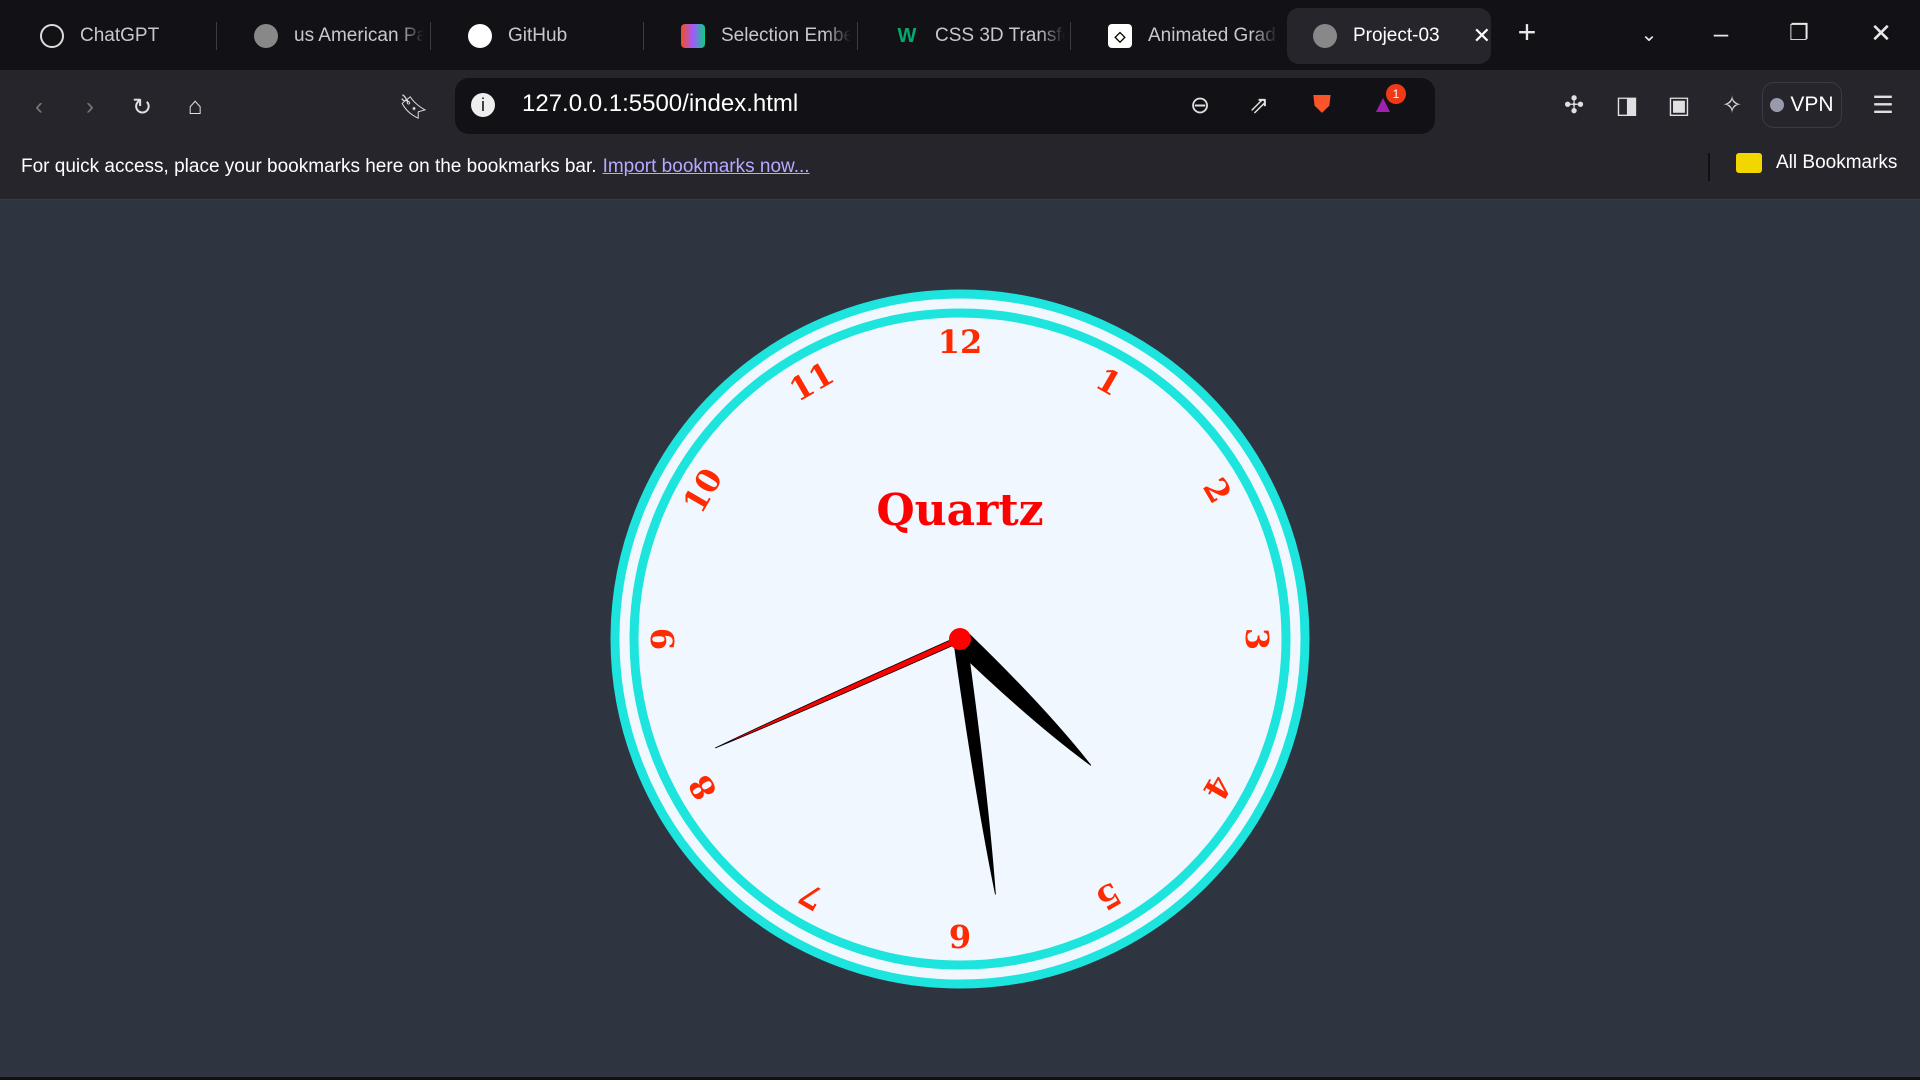 The height and width of the screenshot is (1080, 1920). What do you see at coordinates (960, 342) in the screenshot?
I see `clock-number-12: 12` at bounding box center [960, 342].